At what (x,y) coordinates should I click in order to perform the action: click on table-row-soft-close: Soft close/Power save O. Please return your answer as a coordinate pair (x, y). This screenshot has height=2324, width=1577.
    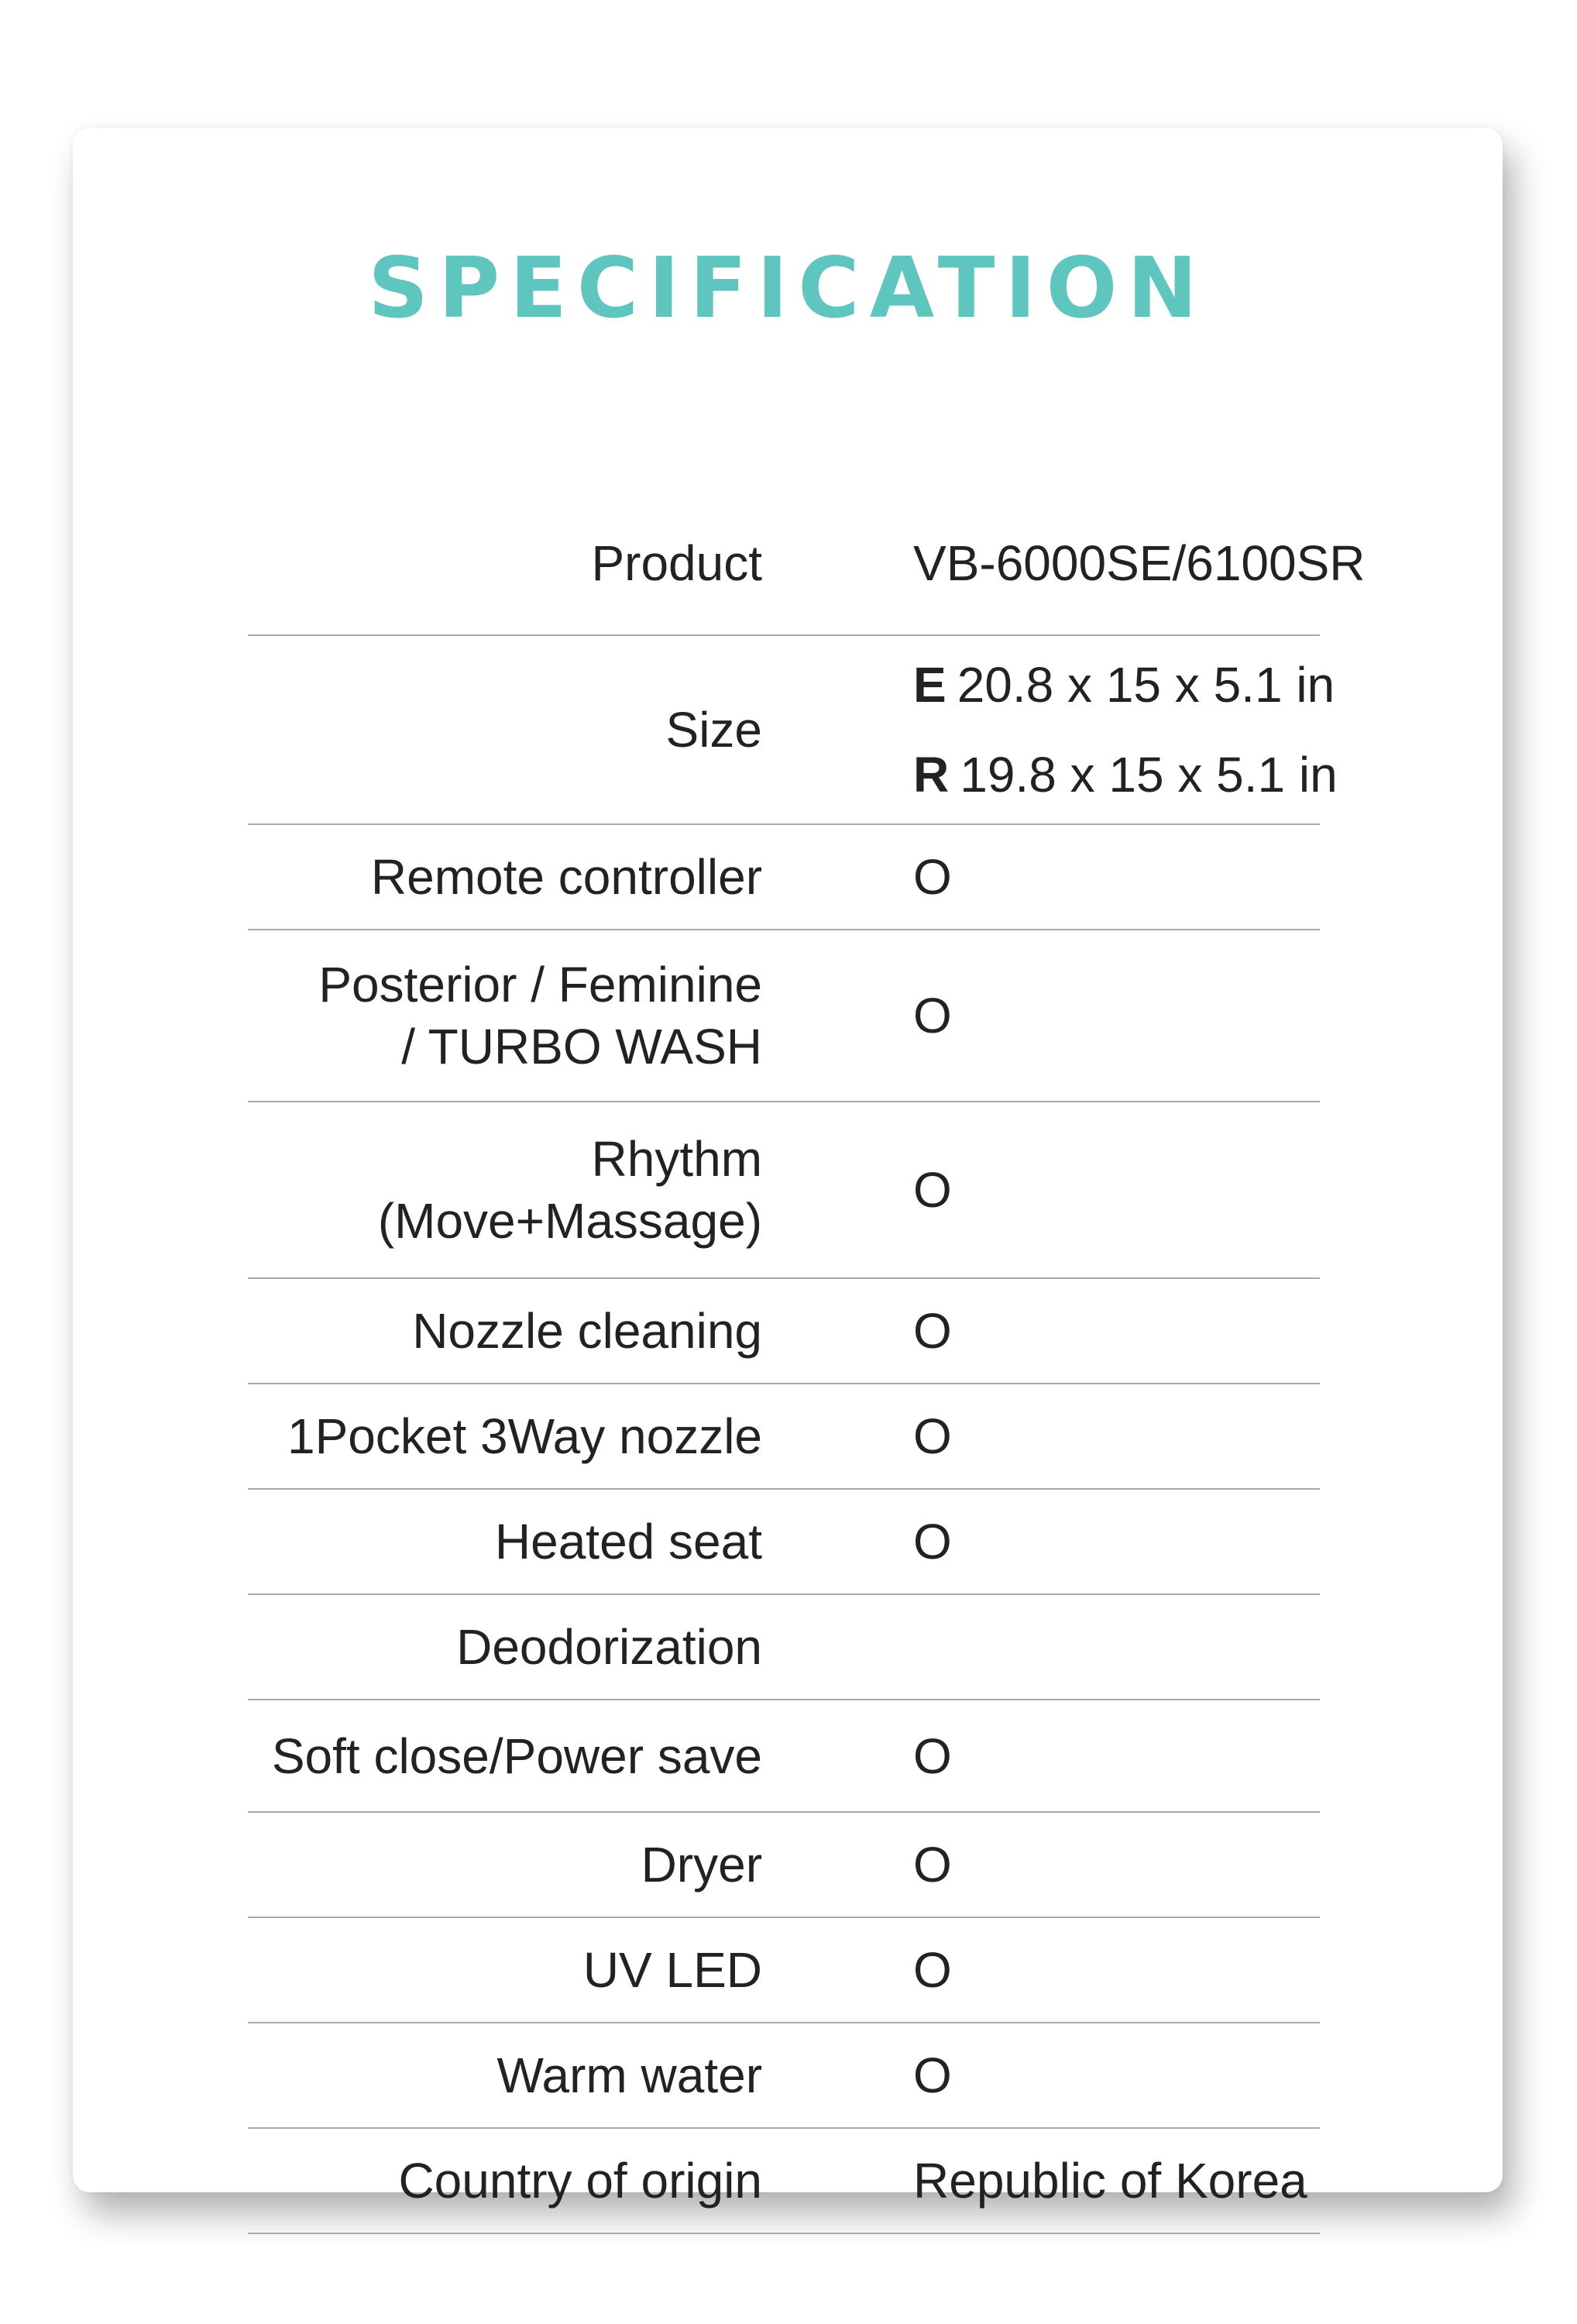
    Looking at the image, I should click on (784, 1756).